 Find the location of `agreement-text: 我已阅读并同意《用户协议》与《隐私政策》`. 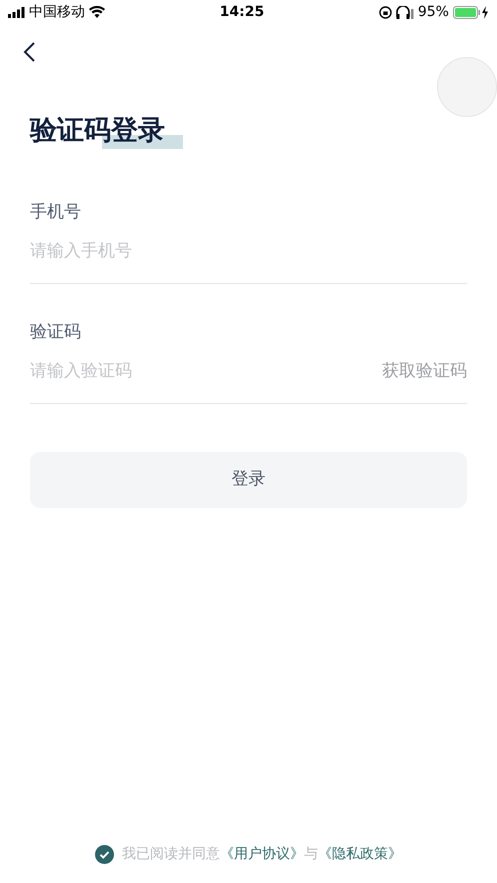

agreement-text: 我已阅读并同意《用户协议》与《隐私政策》 is located at coordinates (262, 854).